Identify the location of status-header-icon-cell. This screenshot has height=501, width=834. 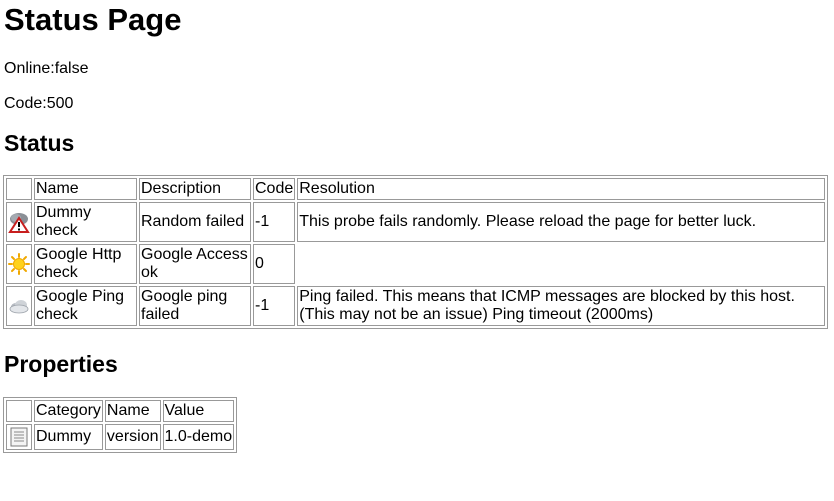
(19, 189).